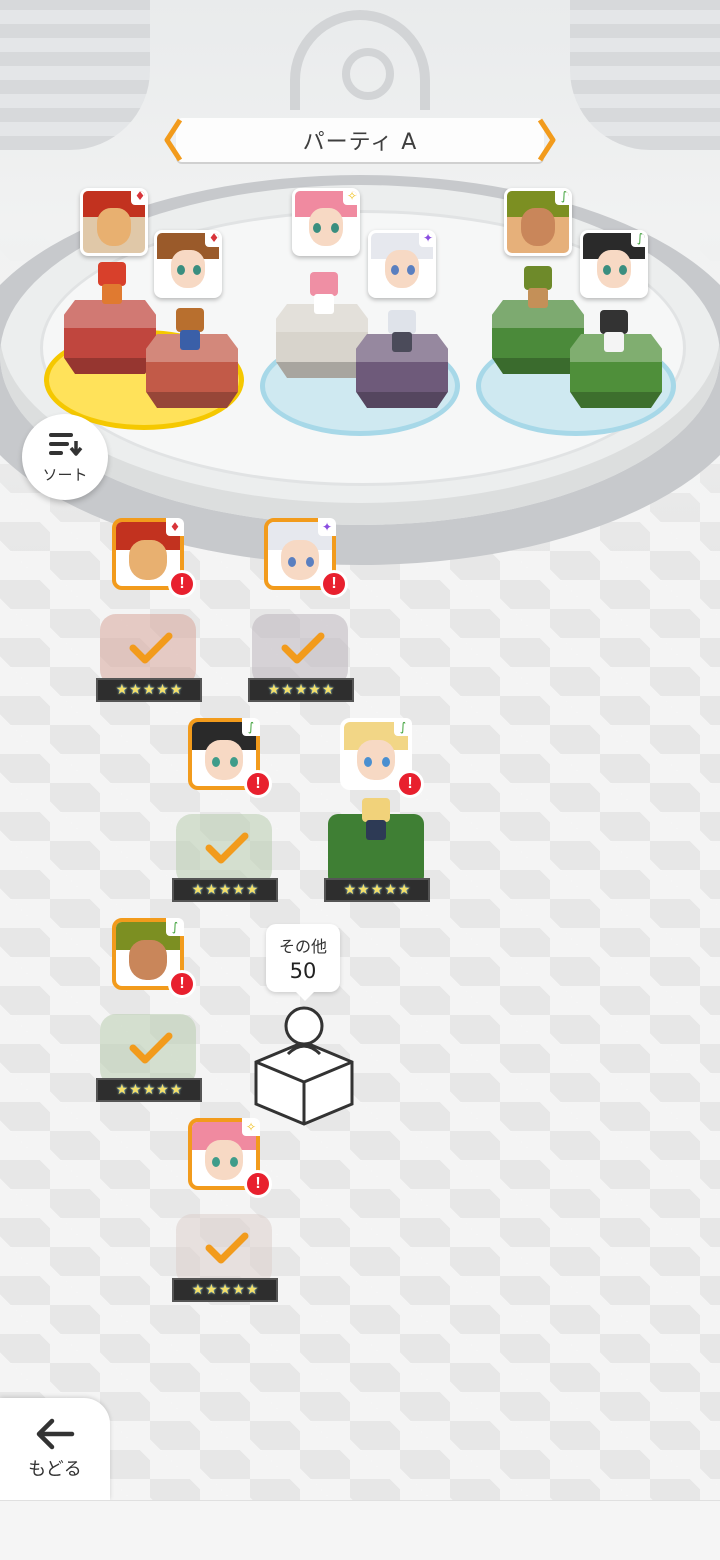  Describe the element at coordinates (402, 264) in the screenshot. I see `silver-hair-girl-portrait: ✦` at that location.